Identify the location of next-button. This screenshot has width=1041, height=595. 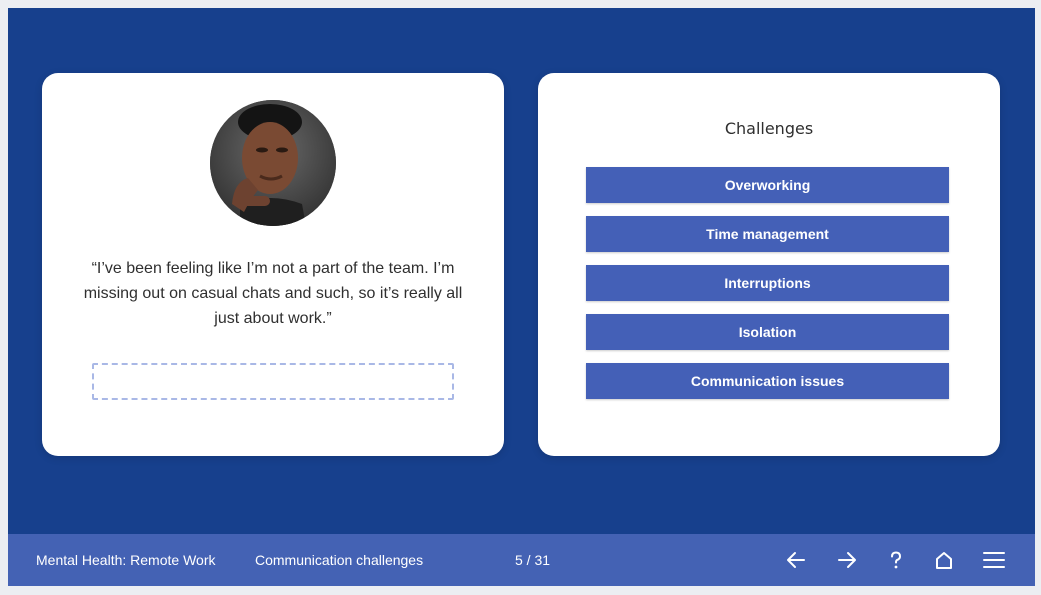
(847, 560).